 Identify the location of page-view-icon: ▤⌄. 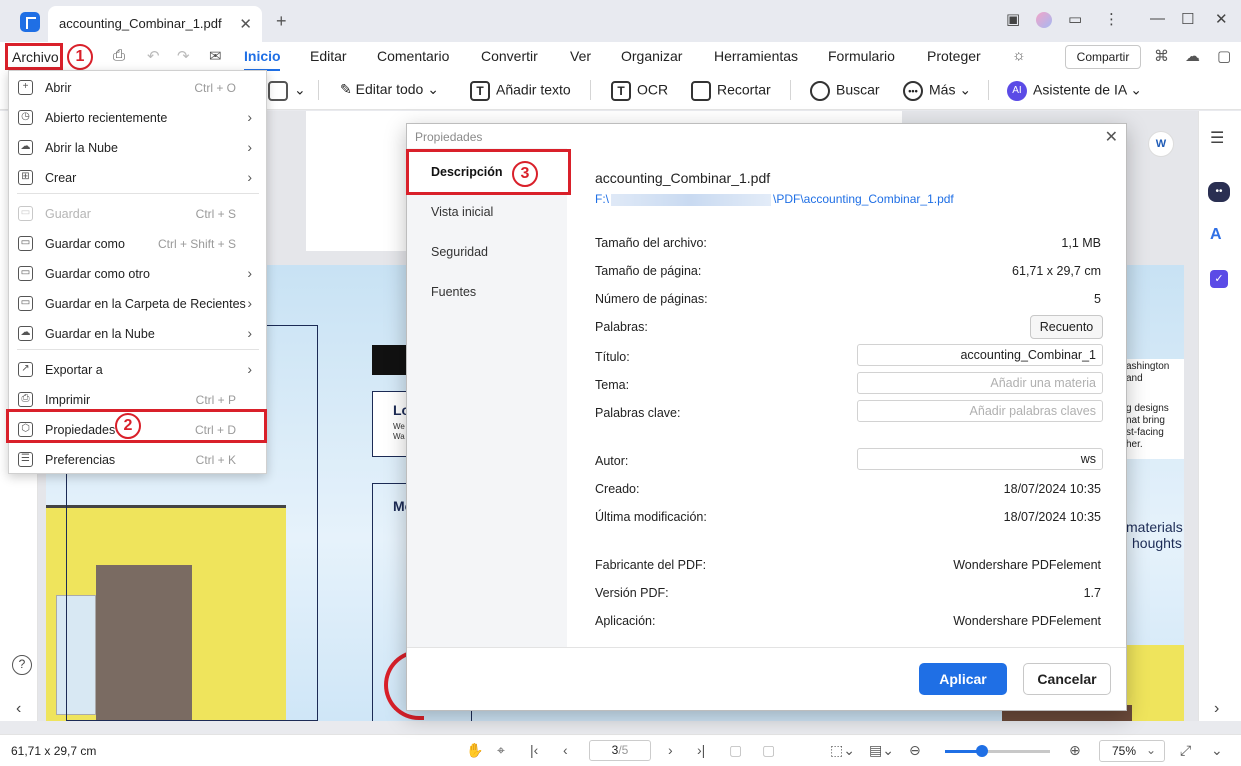
(881, 750).